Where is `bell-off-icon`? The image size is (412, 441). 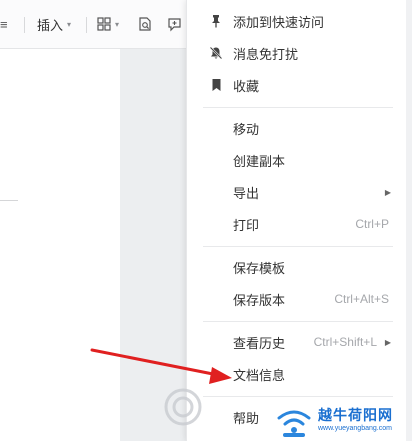 bell-off-icon is located at coordinates (216, 53).